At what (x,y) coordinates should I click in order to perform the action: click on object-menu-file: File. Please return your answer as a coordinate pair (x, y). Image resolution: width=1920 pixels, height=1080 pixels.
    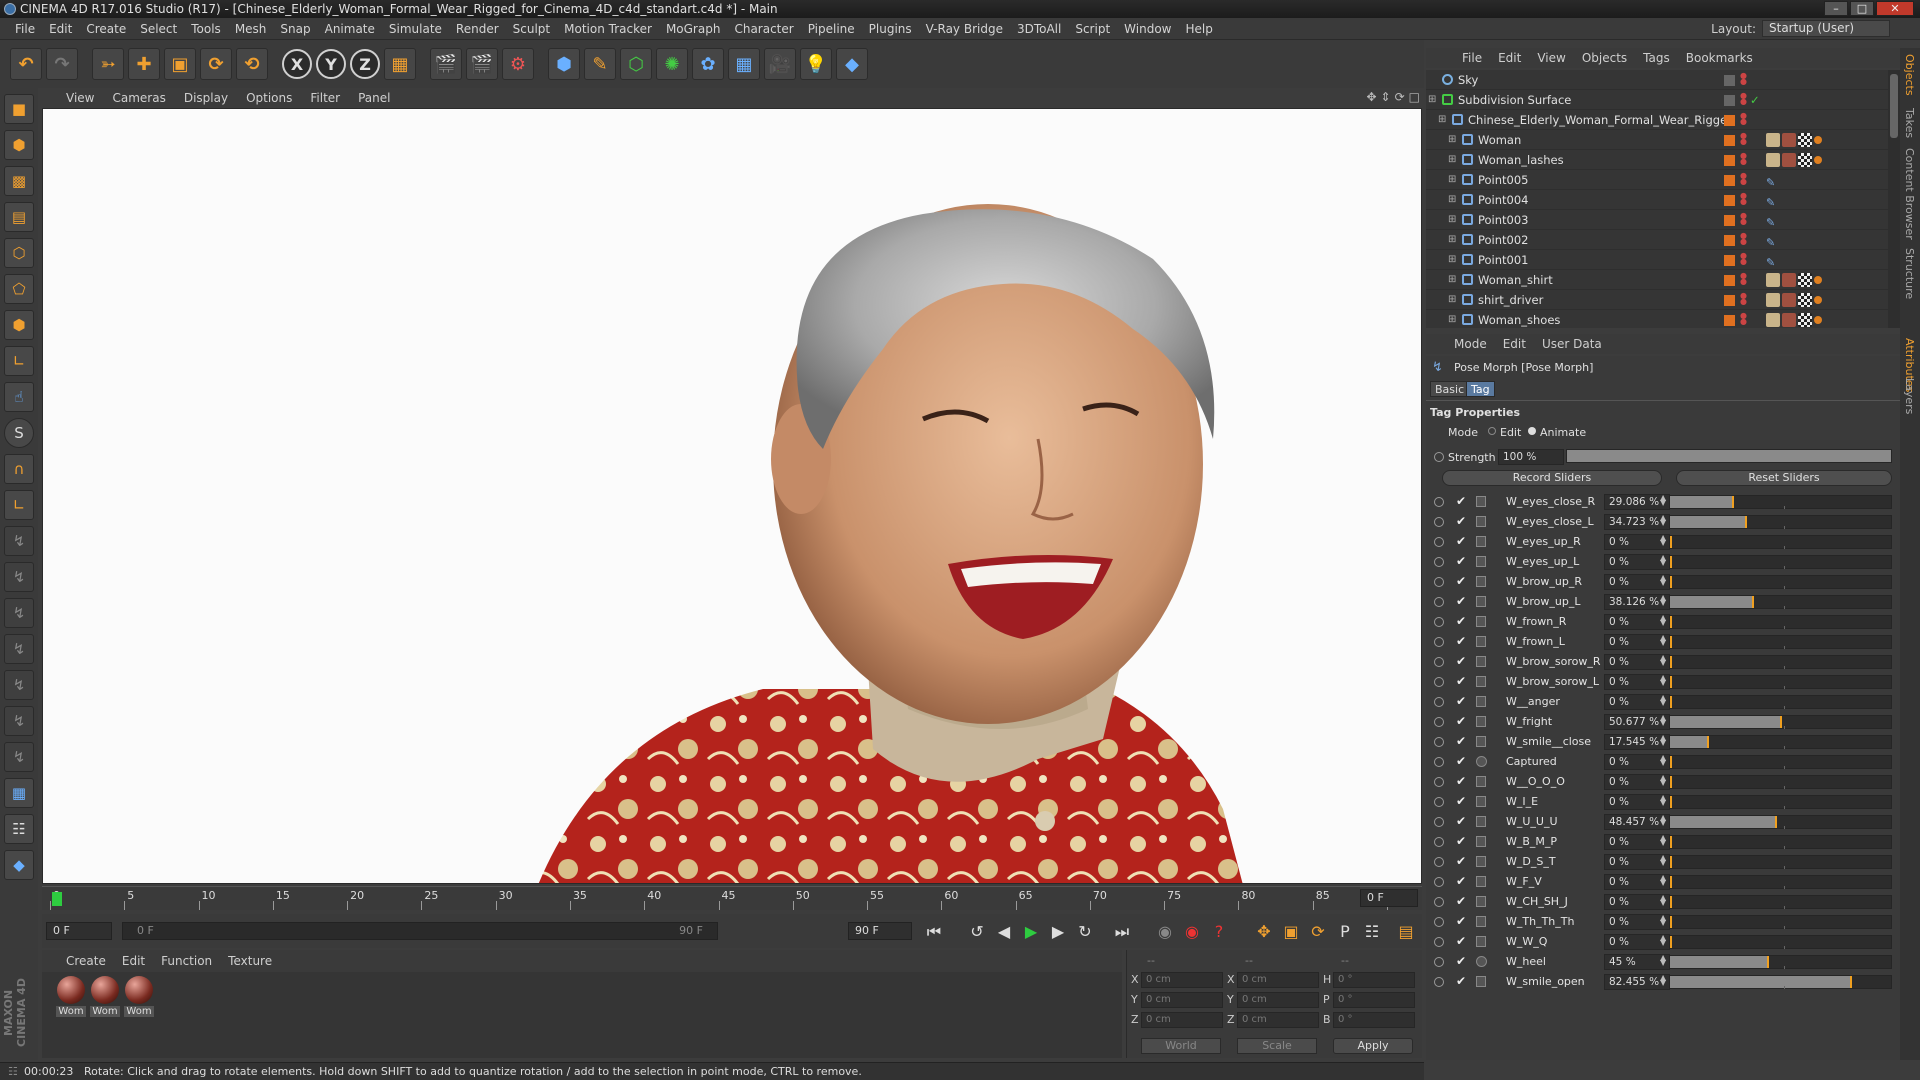
    Looking at the image, I should click on (1472, 58).